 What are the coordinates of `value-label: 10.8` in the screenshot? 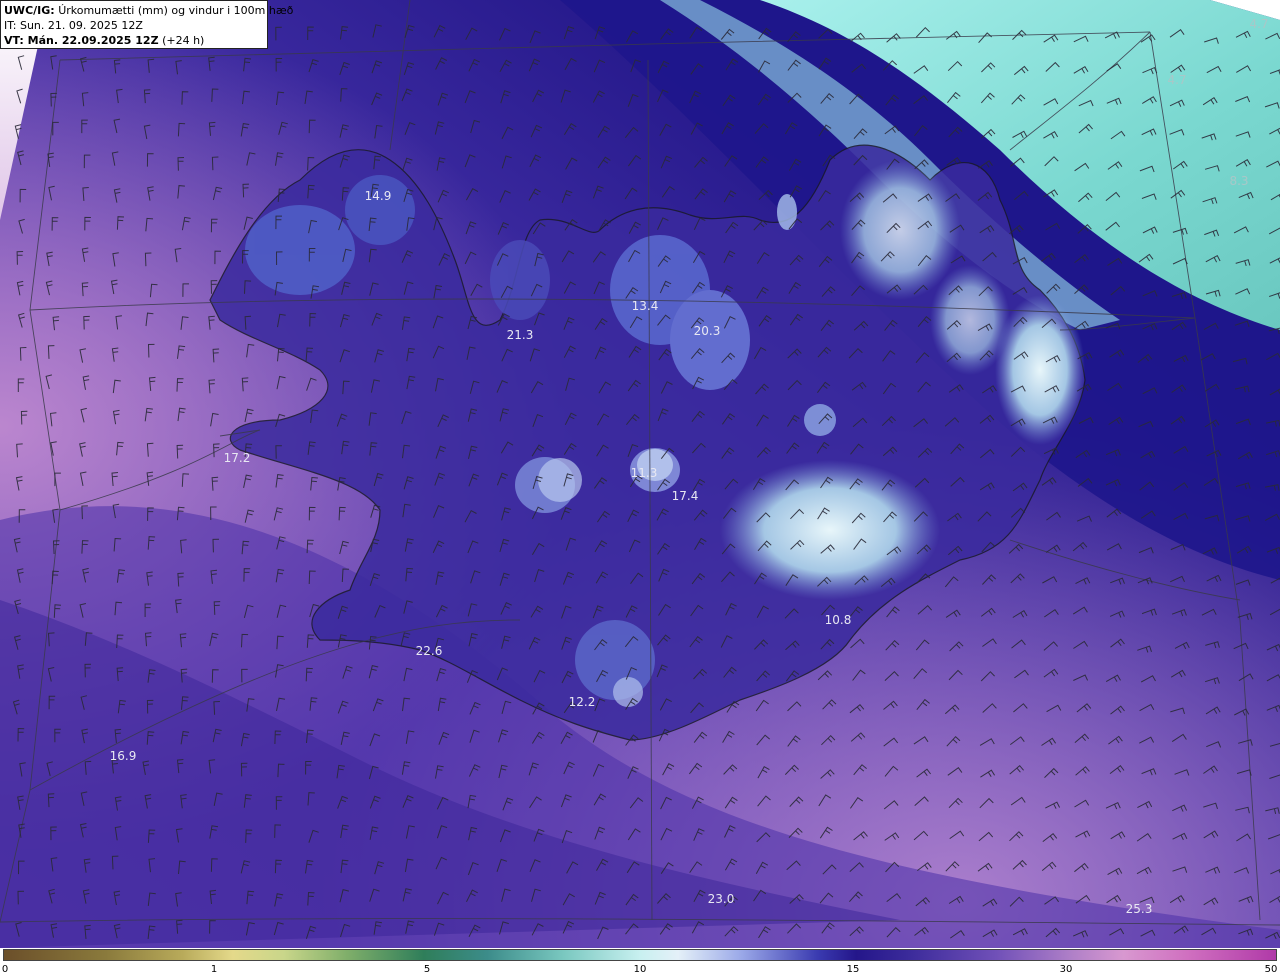 It's located at (838, 620).